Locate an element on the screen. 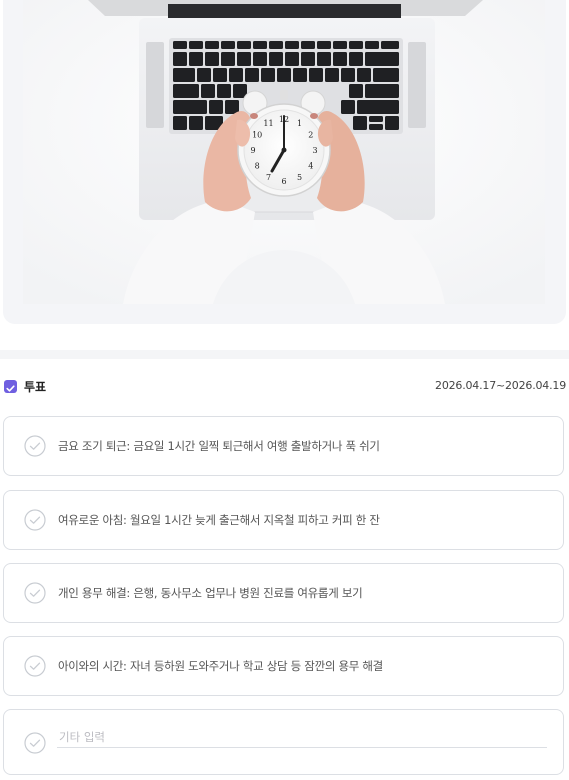  vote-header: 투표 2026.04.17~2026.04.19 is located at coordinates (285, 387).